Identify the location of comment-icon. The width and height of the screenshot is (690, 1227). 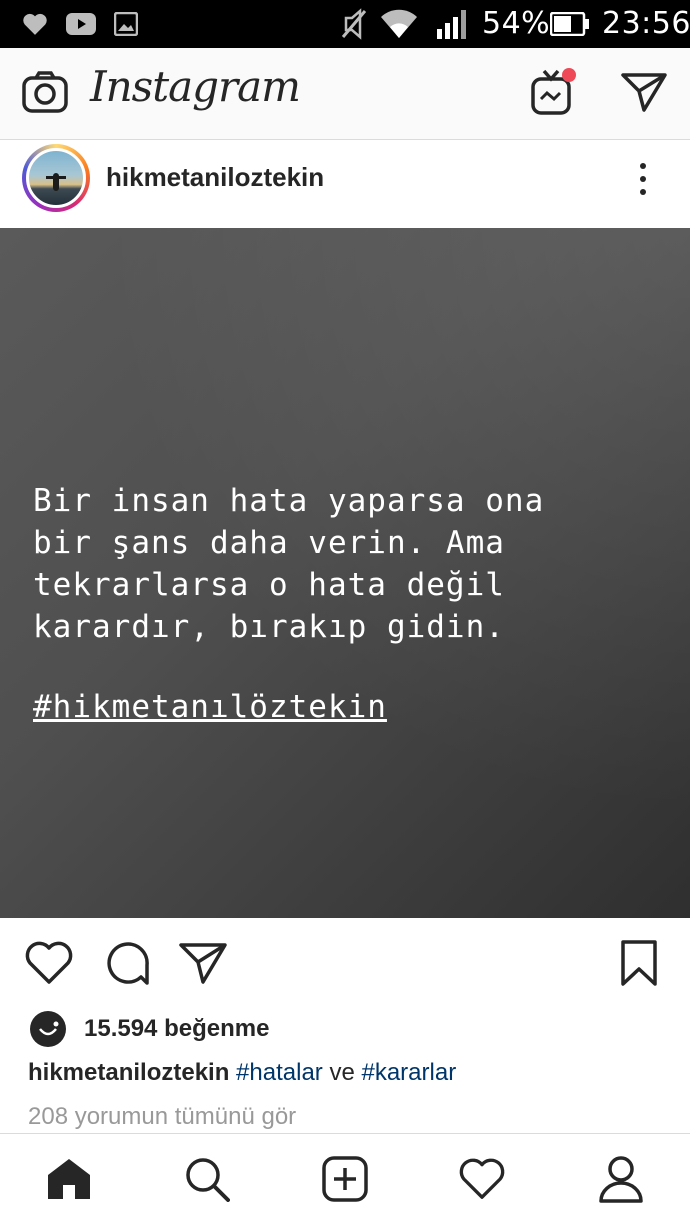
(127, 965).